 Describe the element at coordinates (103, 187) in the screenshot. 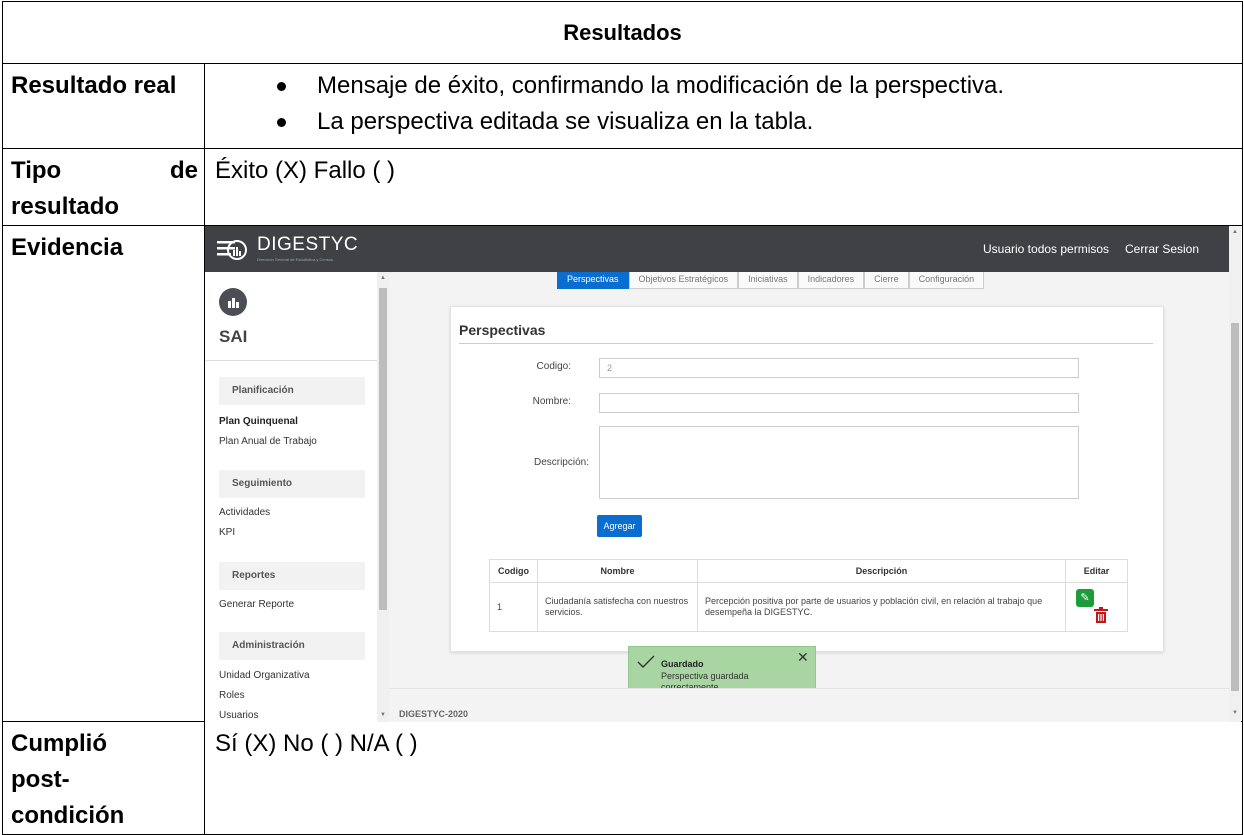

I see `label-tipo-resultado: Tipo de resultado` at that location.